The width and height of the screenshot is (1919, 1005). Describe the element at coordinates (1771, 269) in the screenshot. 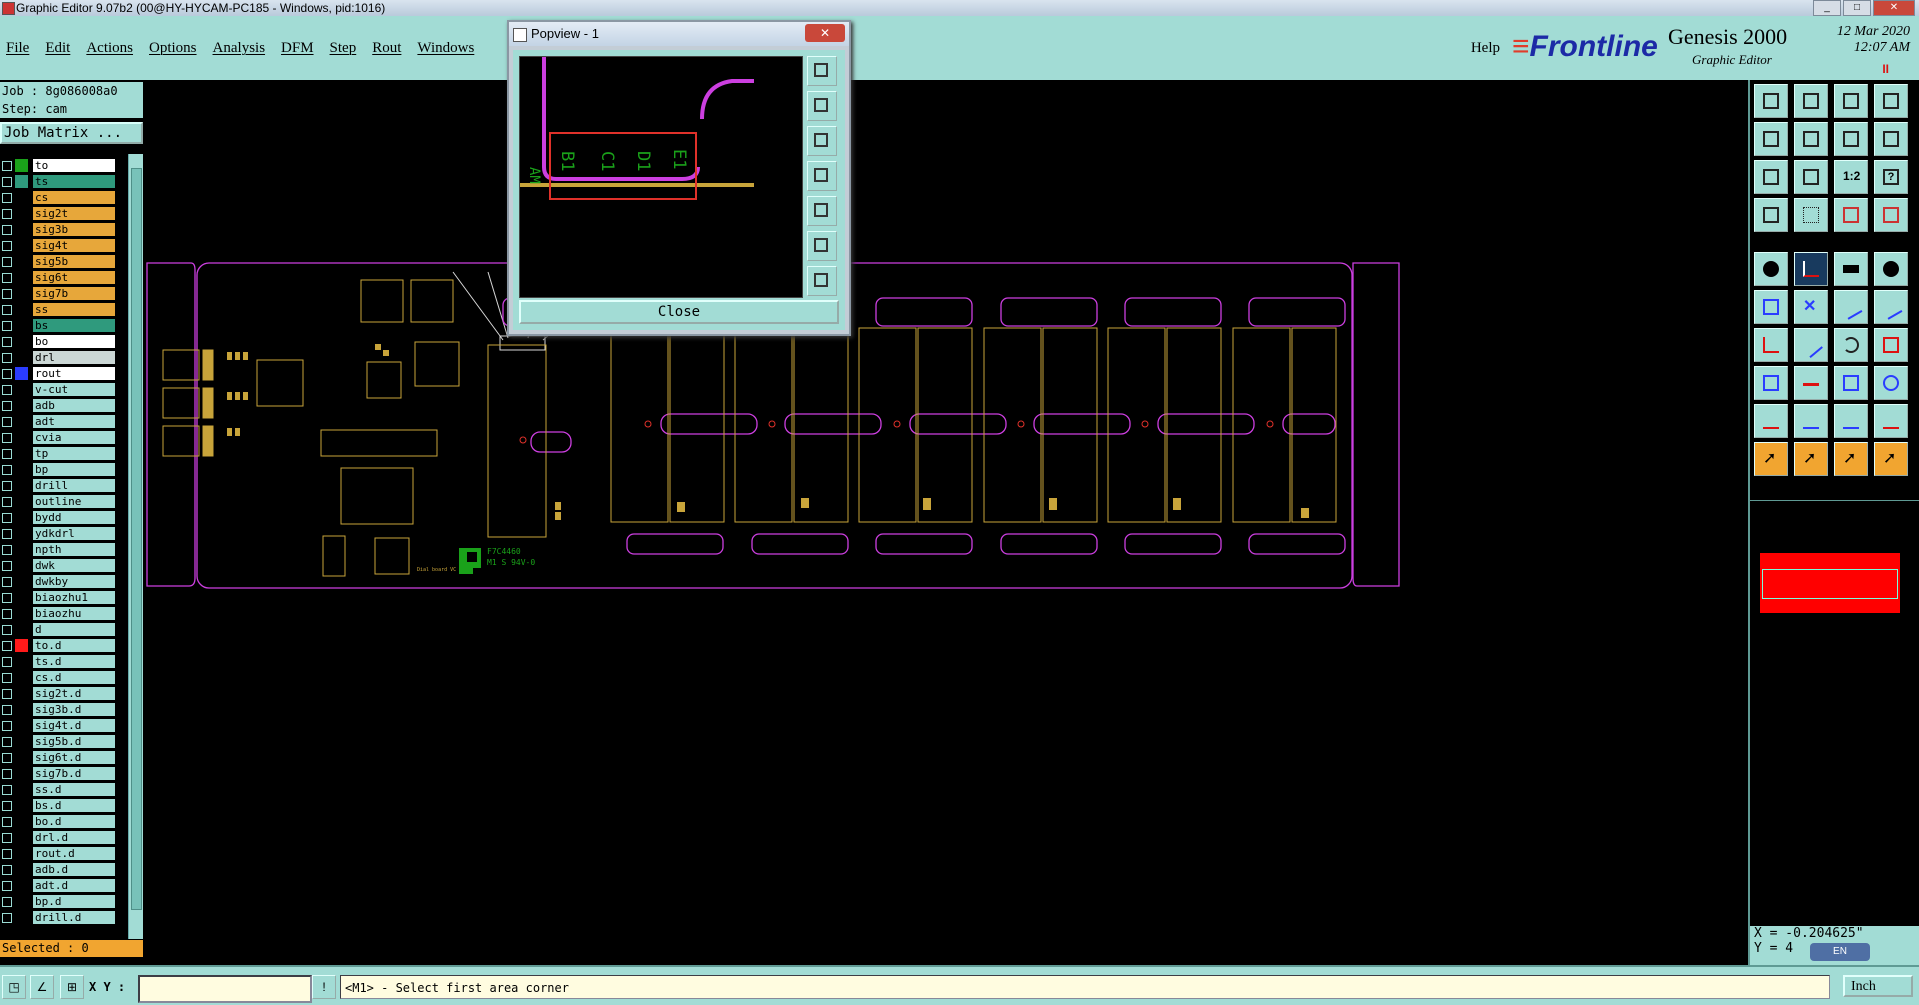

I see `pad-icon` at that location.